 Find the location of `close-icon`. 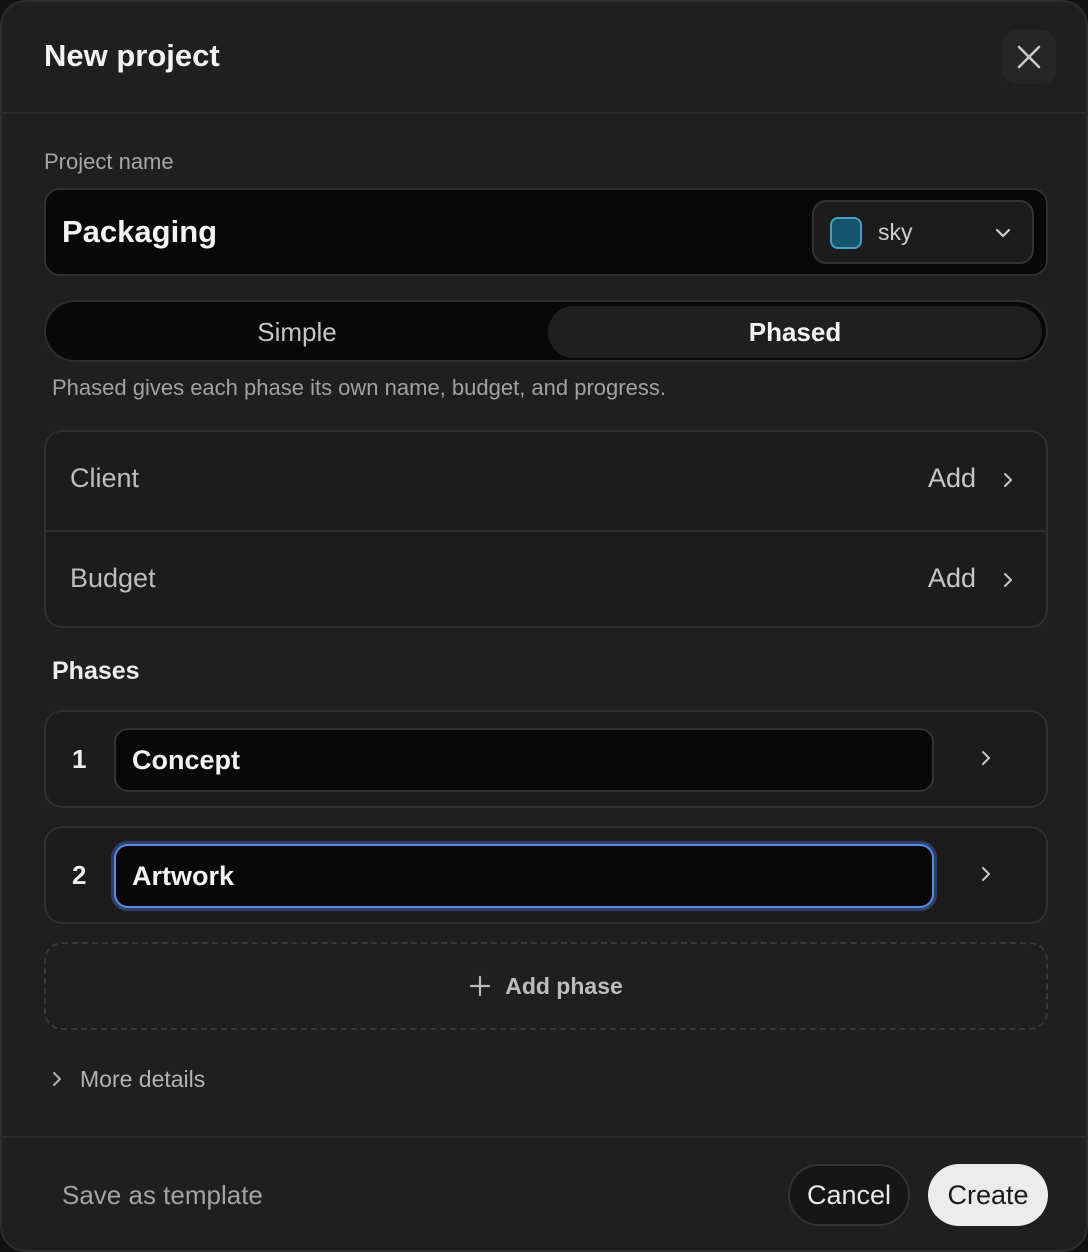

close-icon is located at coordinates (1029, 57).